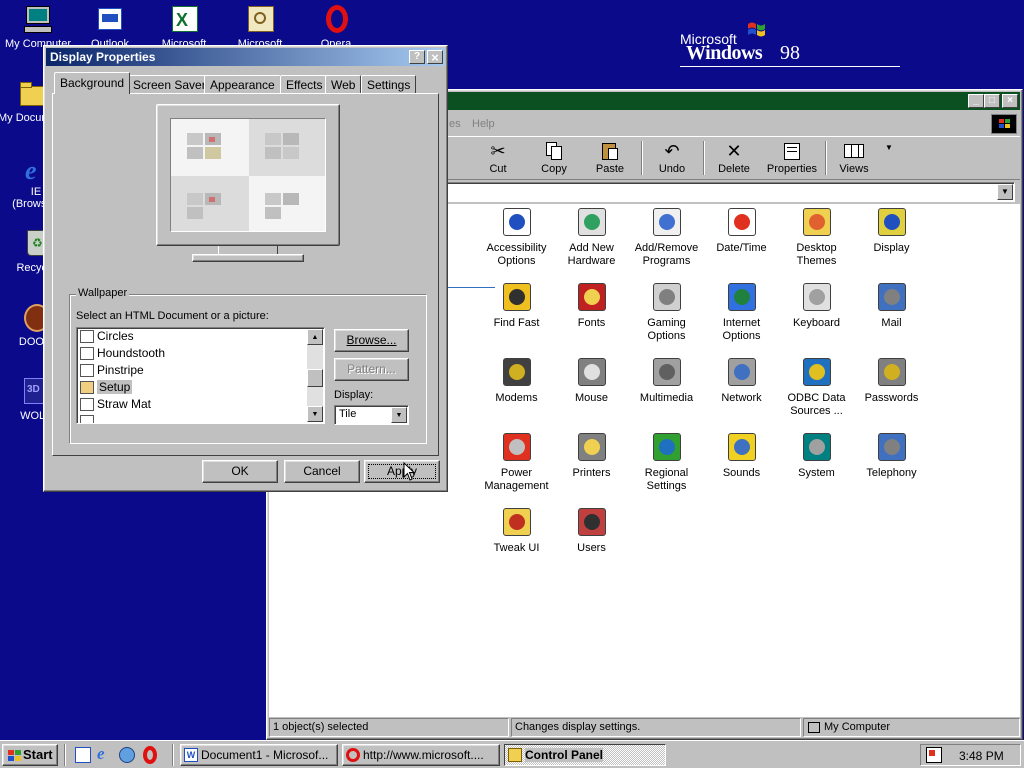 This screenshot has width=1024, height=768. What do you see at coordinates (892, 447) in the screenshot?
I see `telephony-icon` at bounding box center [892, 447].